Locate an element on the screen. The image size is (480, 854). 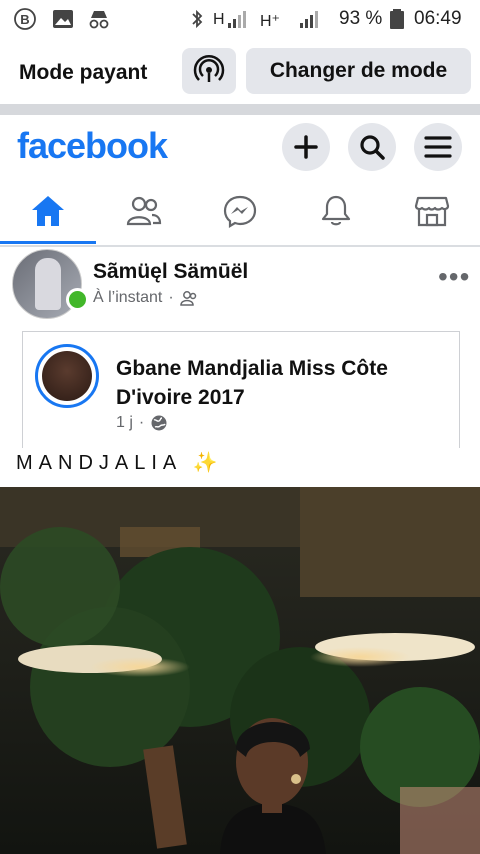
home-icon is located at coordinates (48, 211).